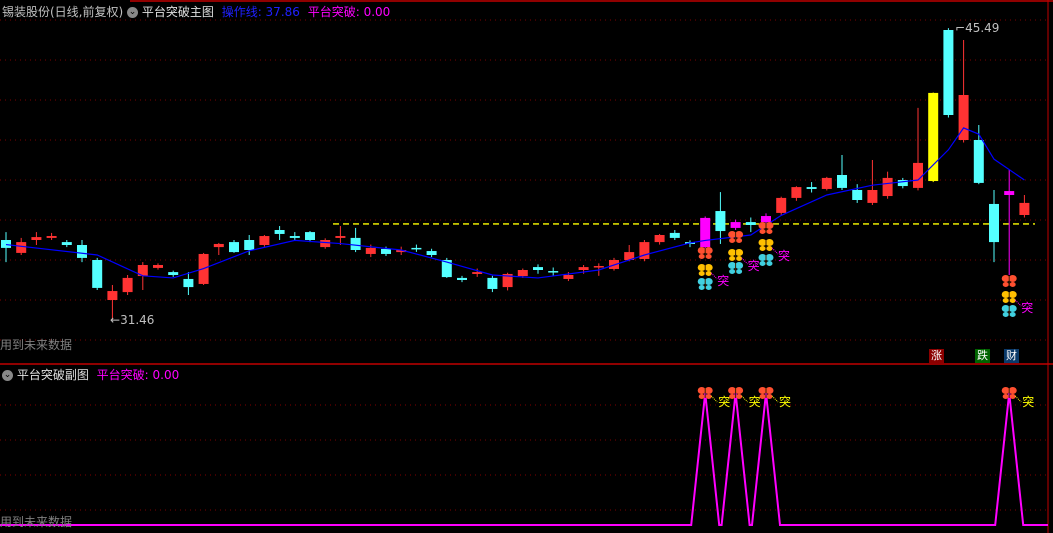 The height and width of the screenshot is (533, 1053). Describe the element at coordinates (178, 12) in the screenshot. I see `main-indicator-name: 平台突破主图` at that location.